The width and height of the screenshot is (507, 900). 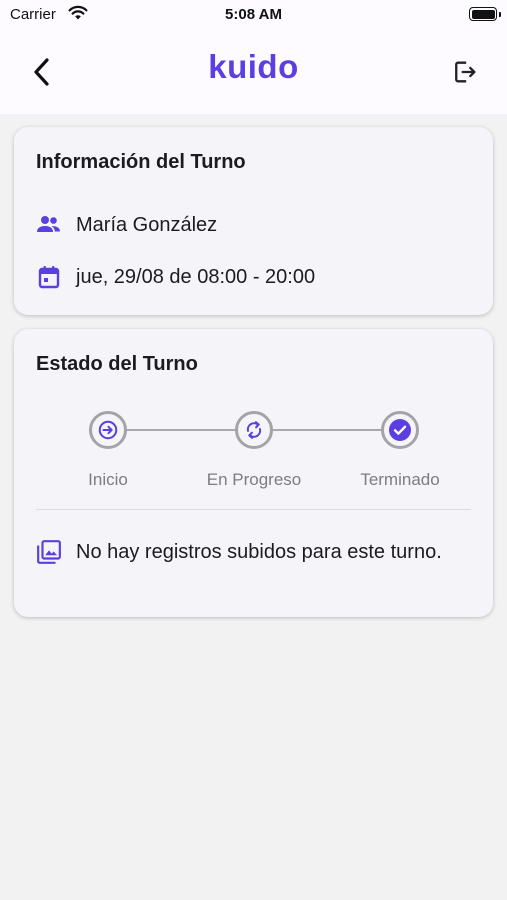 I want to click on divider, so click(x=253, y=509).